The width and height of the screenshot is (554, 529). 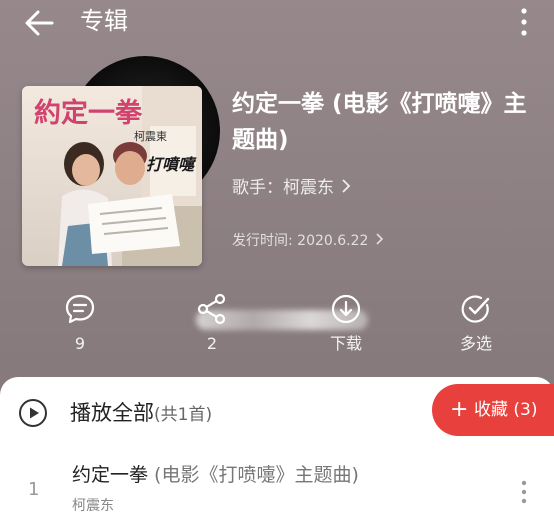 I want to click on page-title: 专辑, so click(x=104, y=21).